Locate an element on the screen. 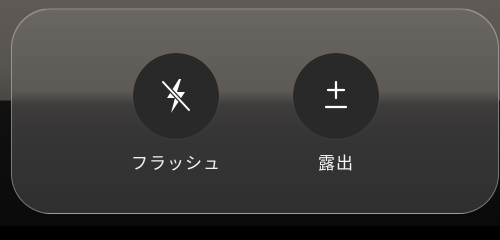 The height and width of the screenshot is (240, 500). flash-off-icon is located at coordinates (176, 96).